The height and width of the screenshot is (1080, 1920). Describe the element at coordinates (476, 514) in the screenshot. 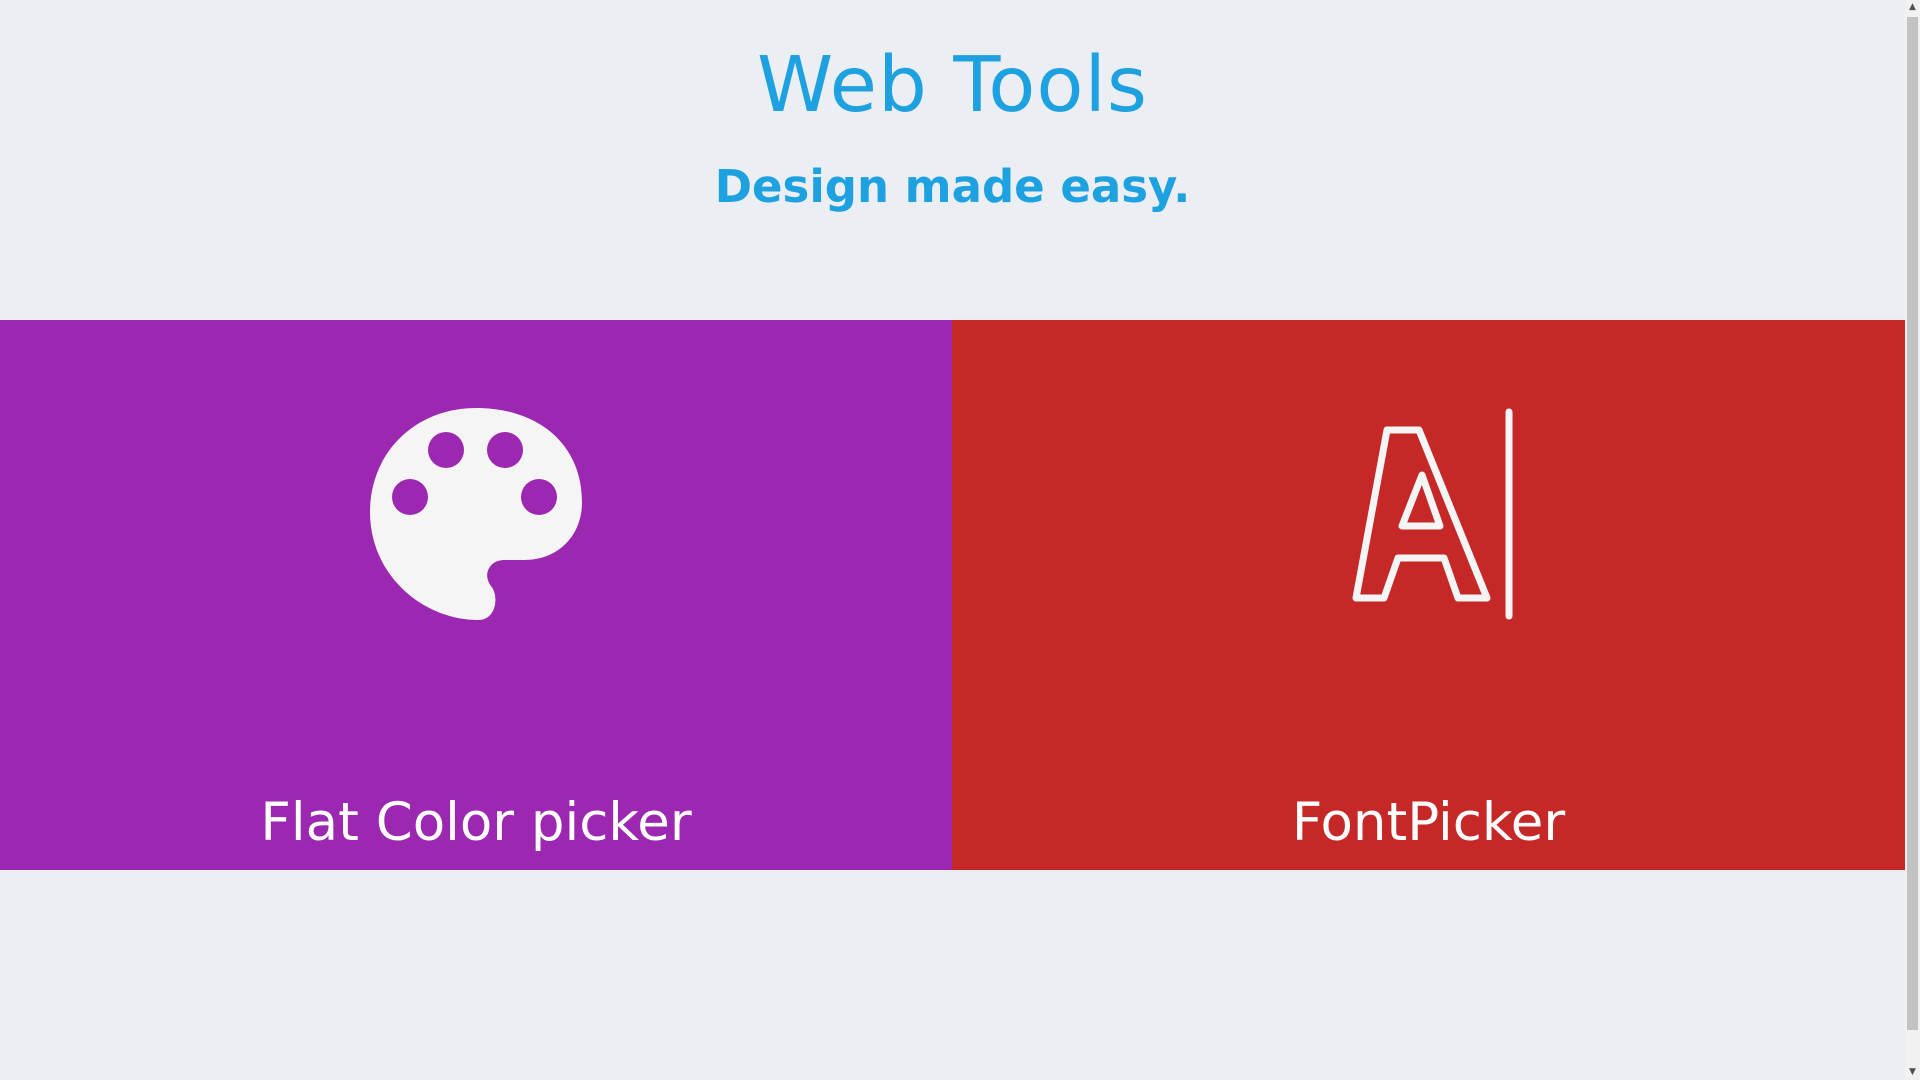

I see `palette-icon` at that location.